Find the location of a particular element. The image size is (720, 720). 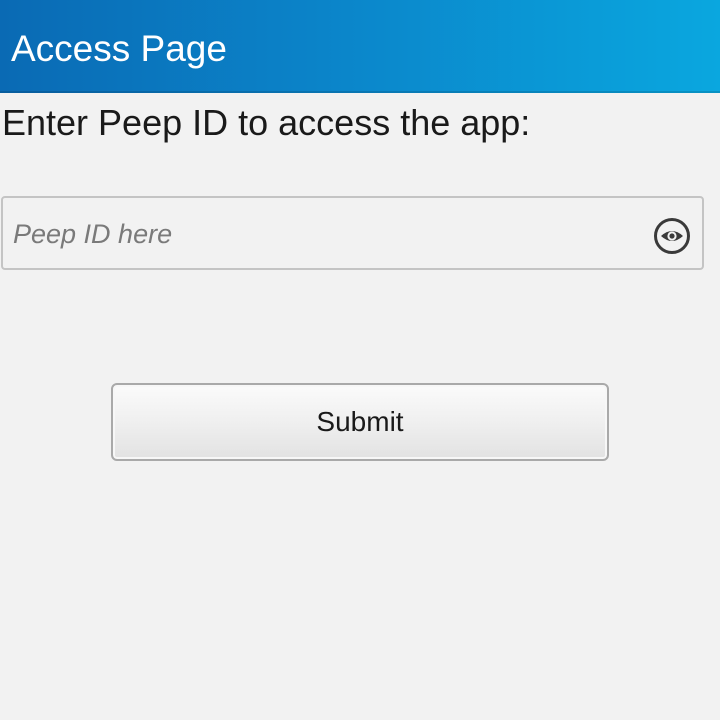

peep-id-input is located at coordinates (323, 234).